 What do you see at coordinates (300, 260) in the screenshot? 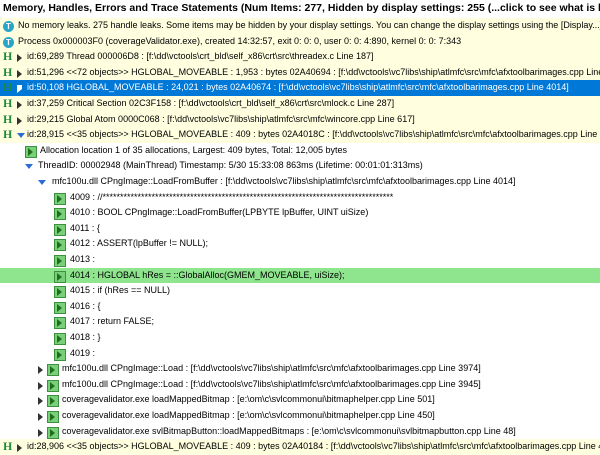
I see `source-line-row: 4013 :` at bounding box center [300, 260].